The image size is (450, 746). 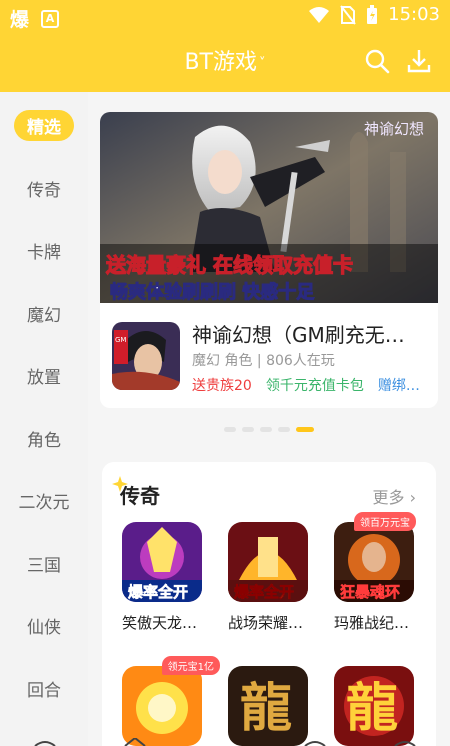 I want to click on sidebar-item-turn-based: 回合, so click(x=44, y=688).